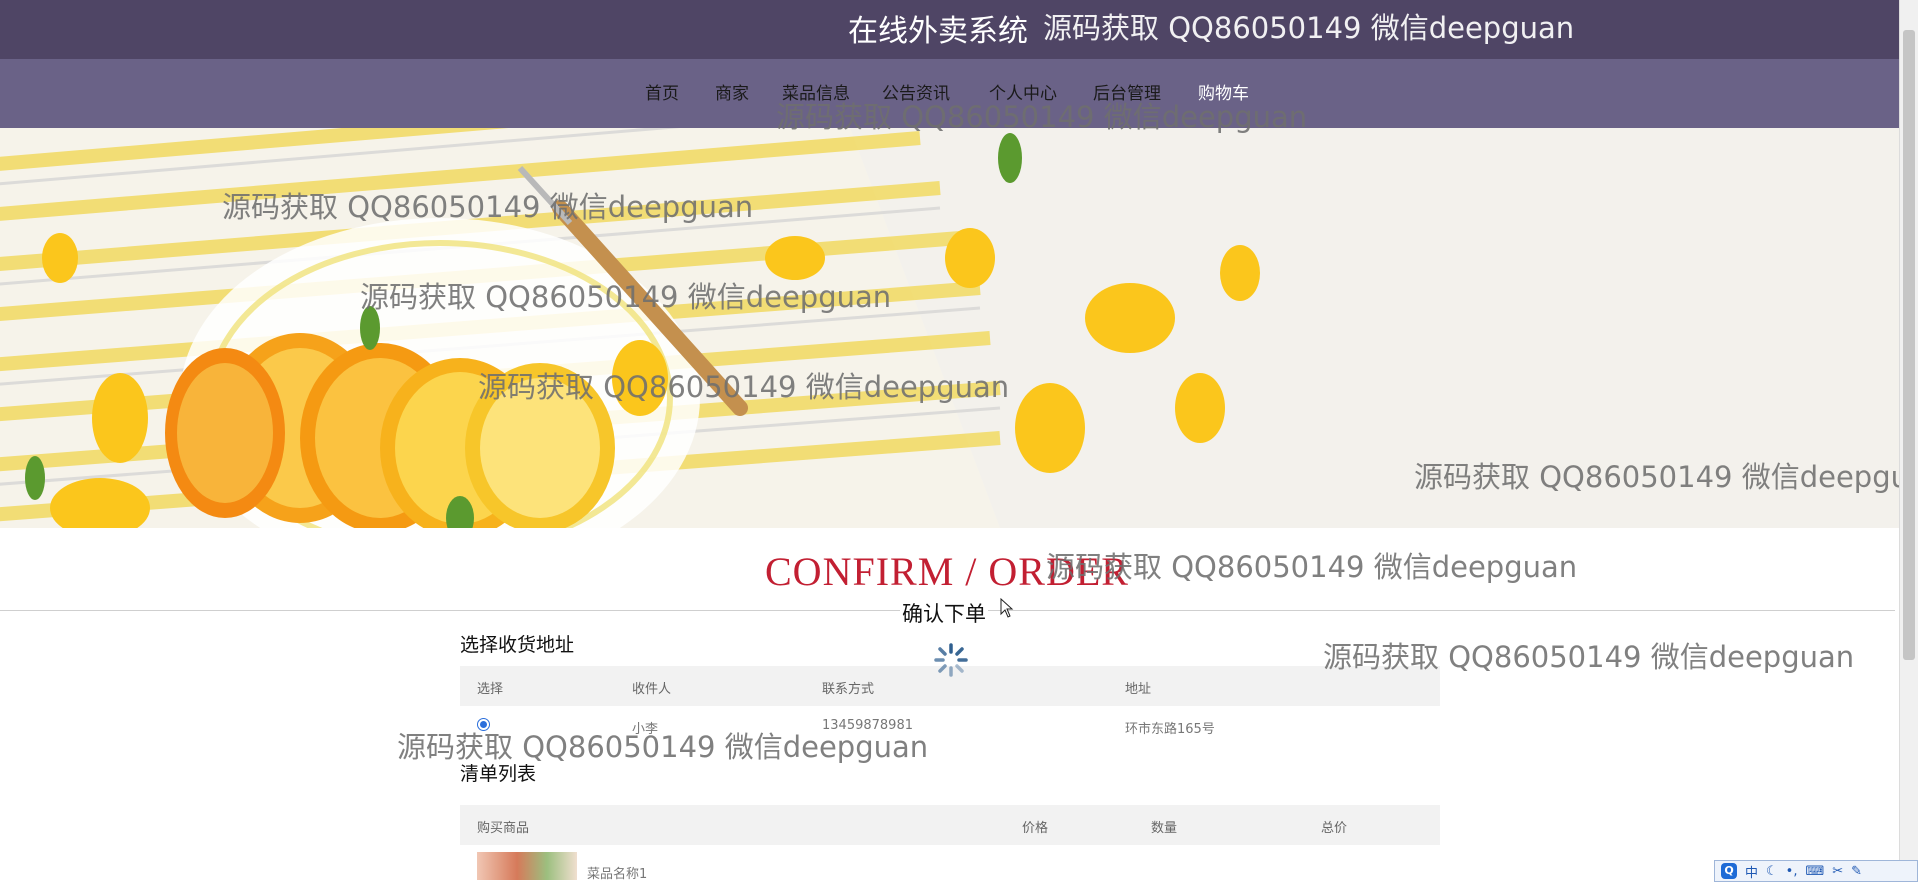 The width and height of the screenshot is (1918, 882). What do you see at coordinates (1170, 729) in the screenshot?
I see `address-text: 环市东路165号` at bounding box center [1170, 729].